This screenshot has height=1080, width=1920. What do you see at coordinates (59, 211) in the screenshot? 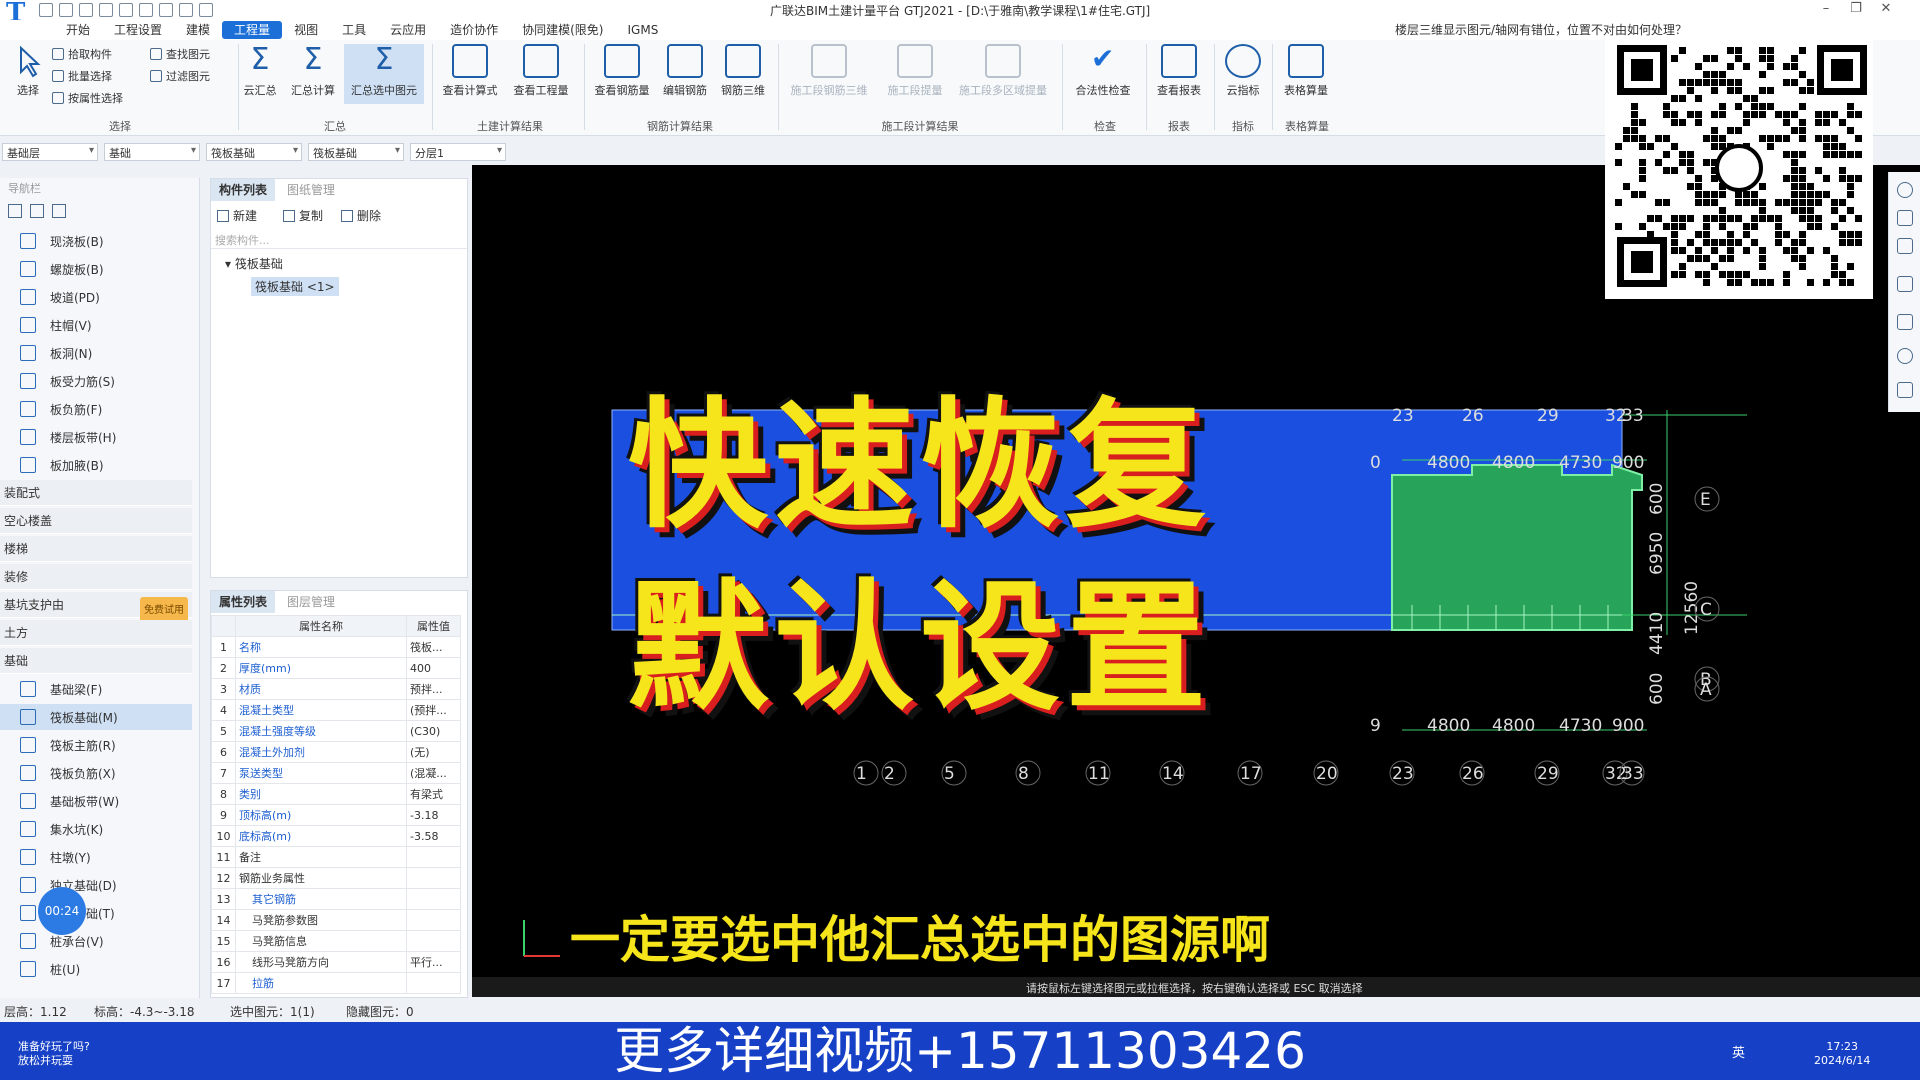
I see `grid-view-icon` at bounding box center [59, 211].